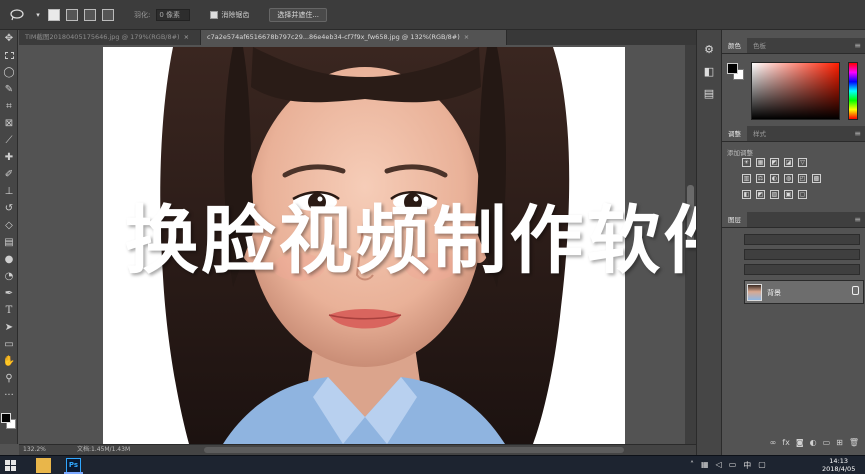 This screenshot has width=865, height=474. What do you see at coordinates (142, 14) in the screenshot?
I see `feather-label: 羽化:` at bounding box center [142, 14].